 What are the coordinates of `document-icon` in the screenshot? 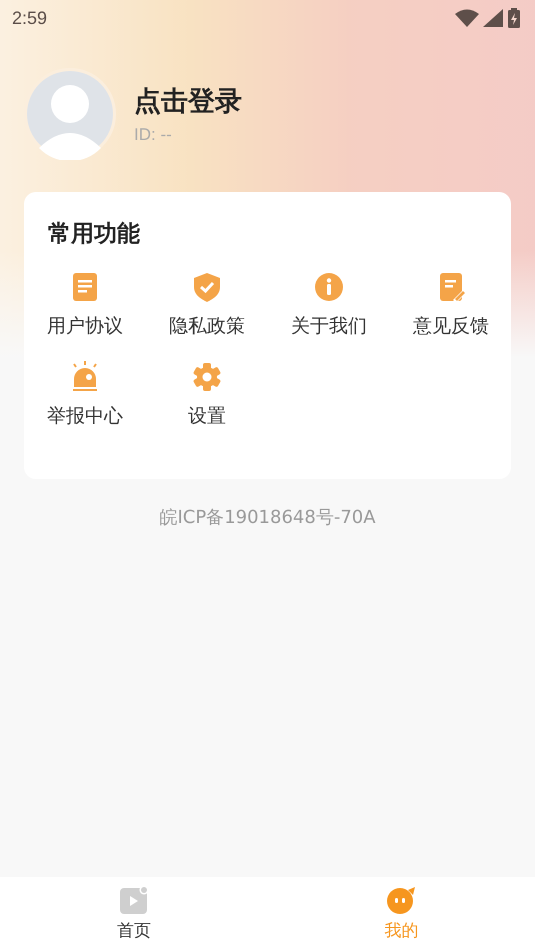 It's located at (85, 287).